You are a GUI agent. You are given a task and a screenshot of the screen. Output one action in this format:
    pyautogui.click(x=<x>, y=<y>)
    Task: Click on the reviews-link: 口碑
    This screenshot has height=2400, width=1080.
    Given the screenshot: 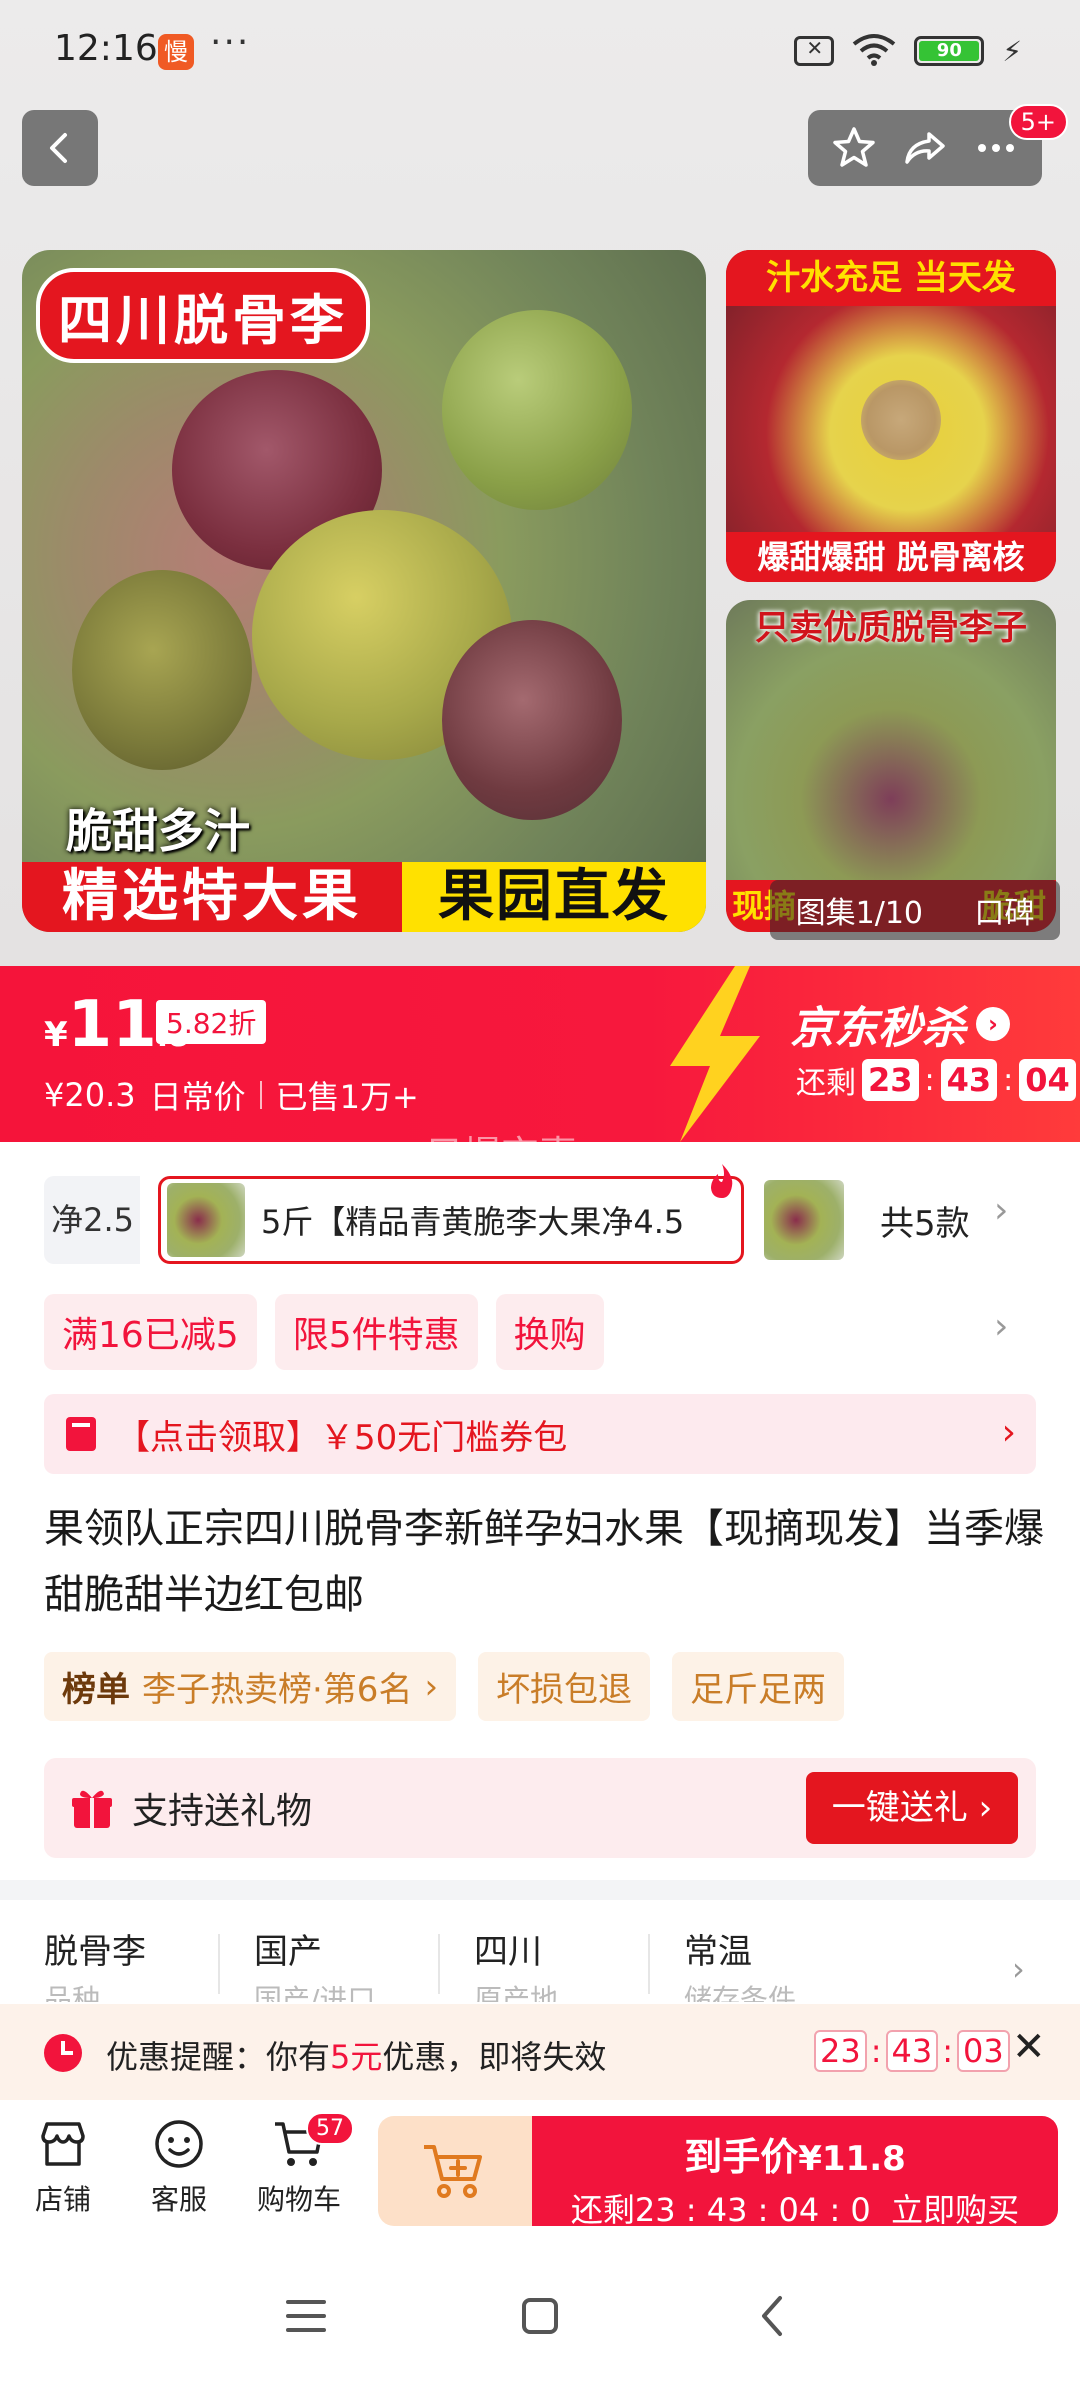 What is the action you would take?
    pyautogui.click(x=1004, y=910)
    